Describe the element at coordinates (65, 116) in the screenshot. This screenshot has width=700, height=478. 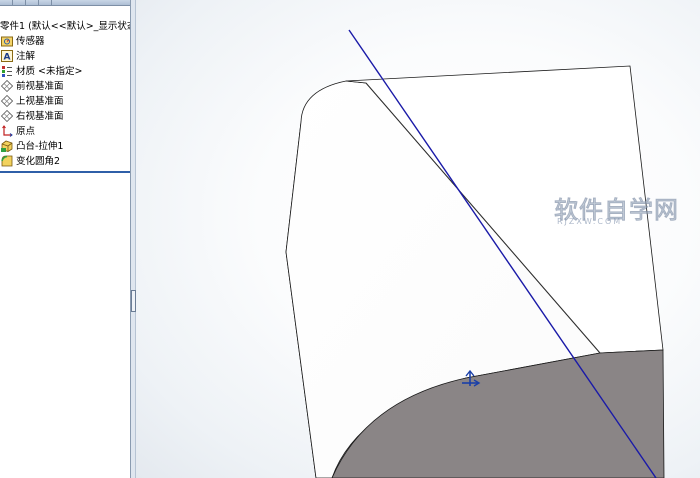
I see `tree-item-right-plane: 右视基准面` at that location.